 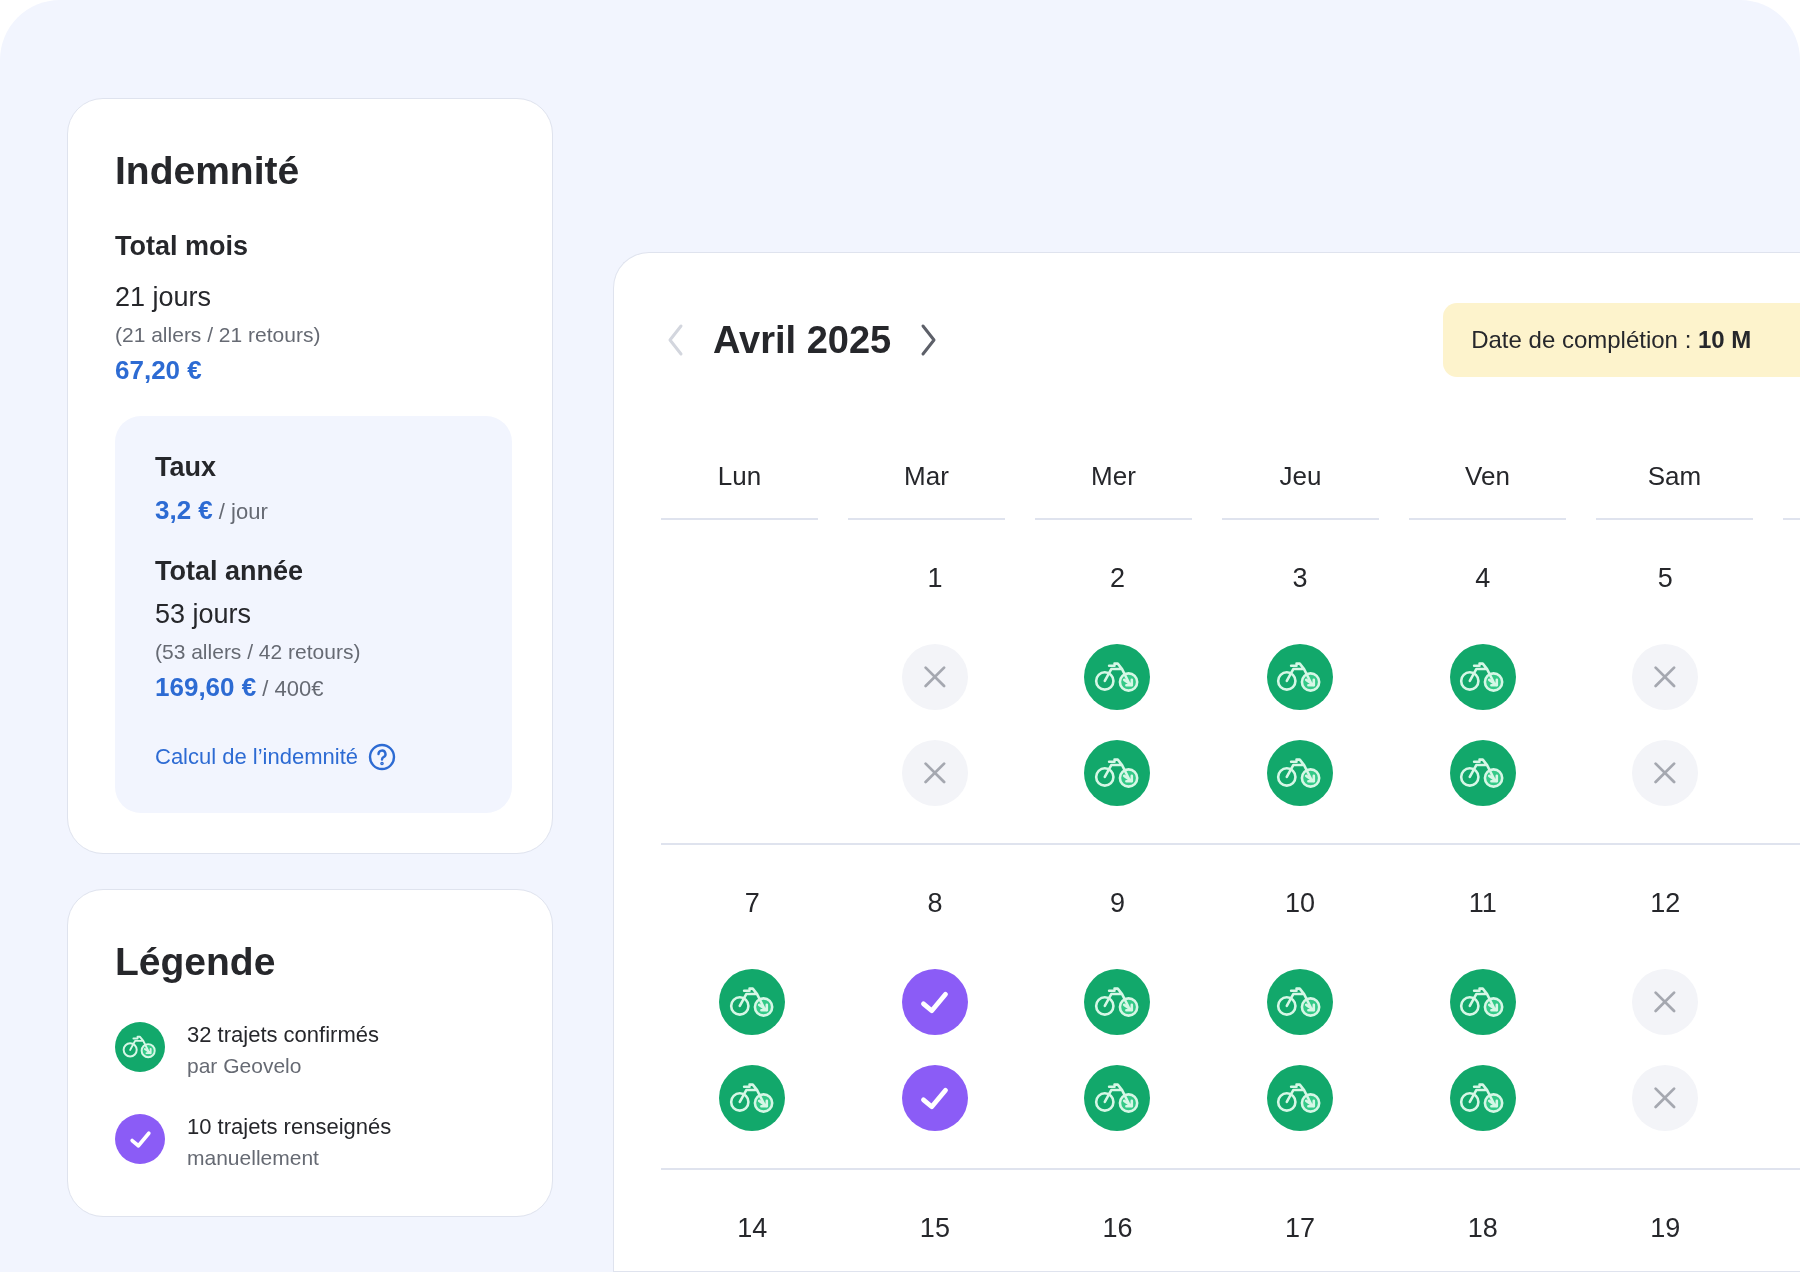 I want to click on section-heading: Taux, so click(x=186, y=467).